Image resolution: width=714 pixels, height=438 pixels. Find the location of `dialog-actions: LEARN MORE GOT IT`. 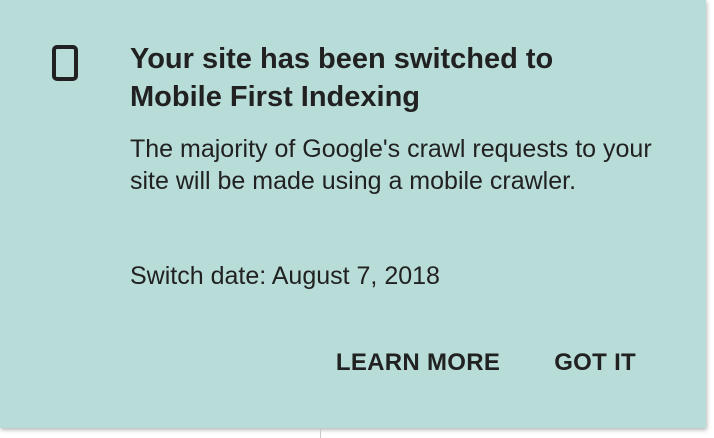

dialog-actions: LEARN MORE GOT IT is located at coordinates (486, 363).